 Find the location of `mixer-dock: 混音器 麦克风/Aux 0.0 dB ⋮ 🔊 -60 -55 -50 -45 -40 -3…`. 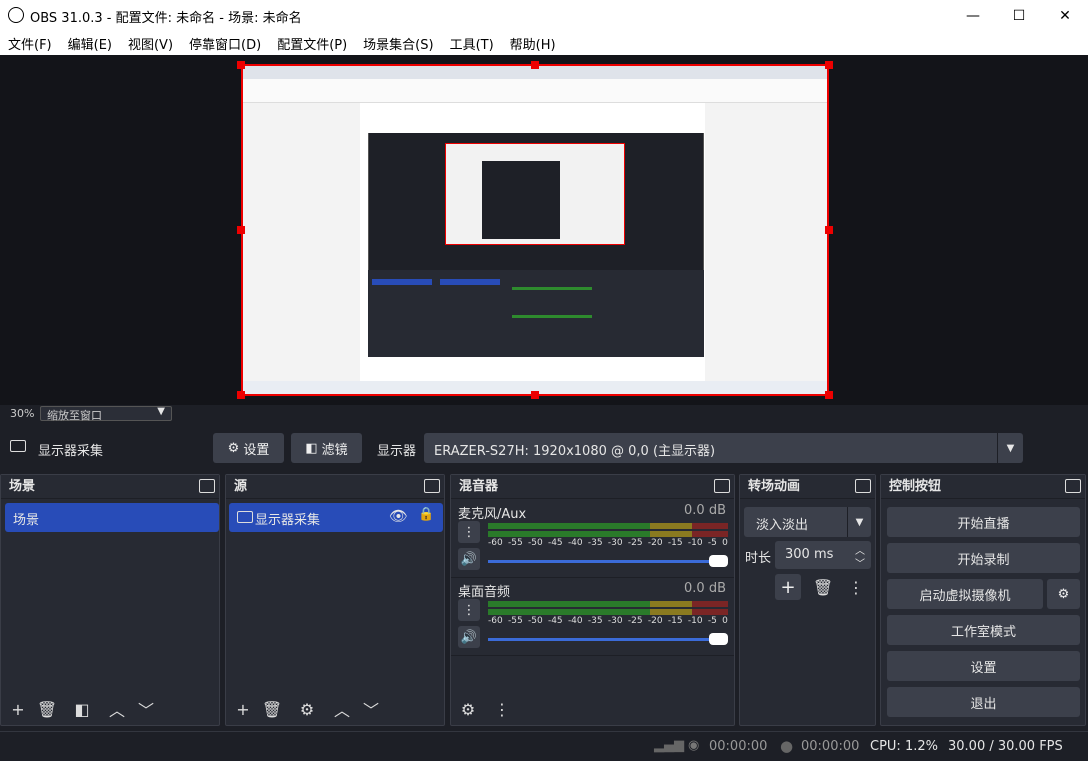

mixer-dock: 混音器 麦克风/Aux 0.0 dB ⋮ 🔊 -60 -55 -50 -45 -40 -3… is located at coordinates (592, 600).